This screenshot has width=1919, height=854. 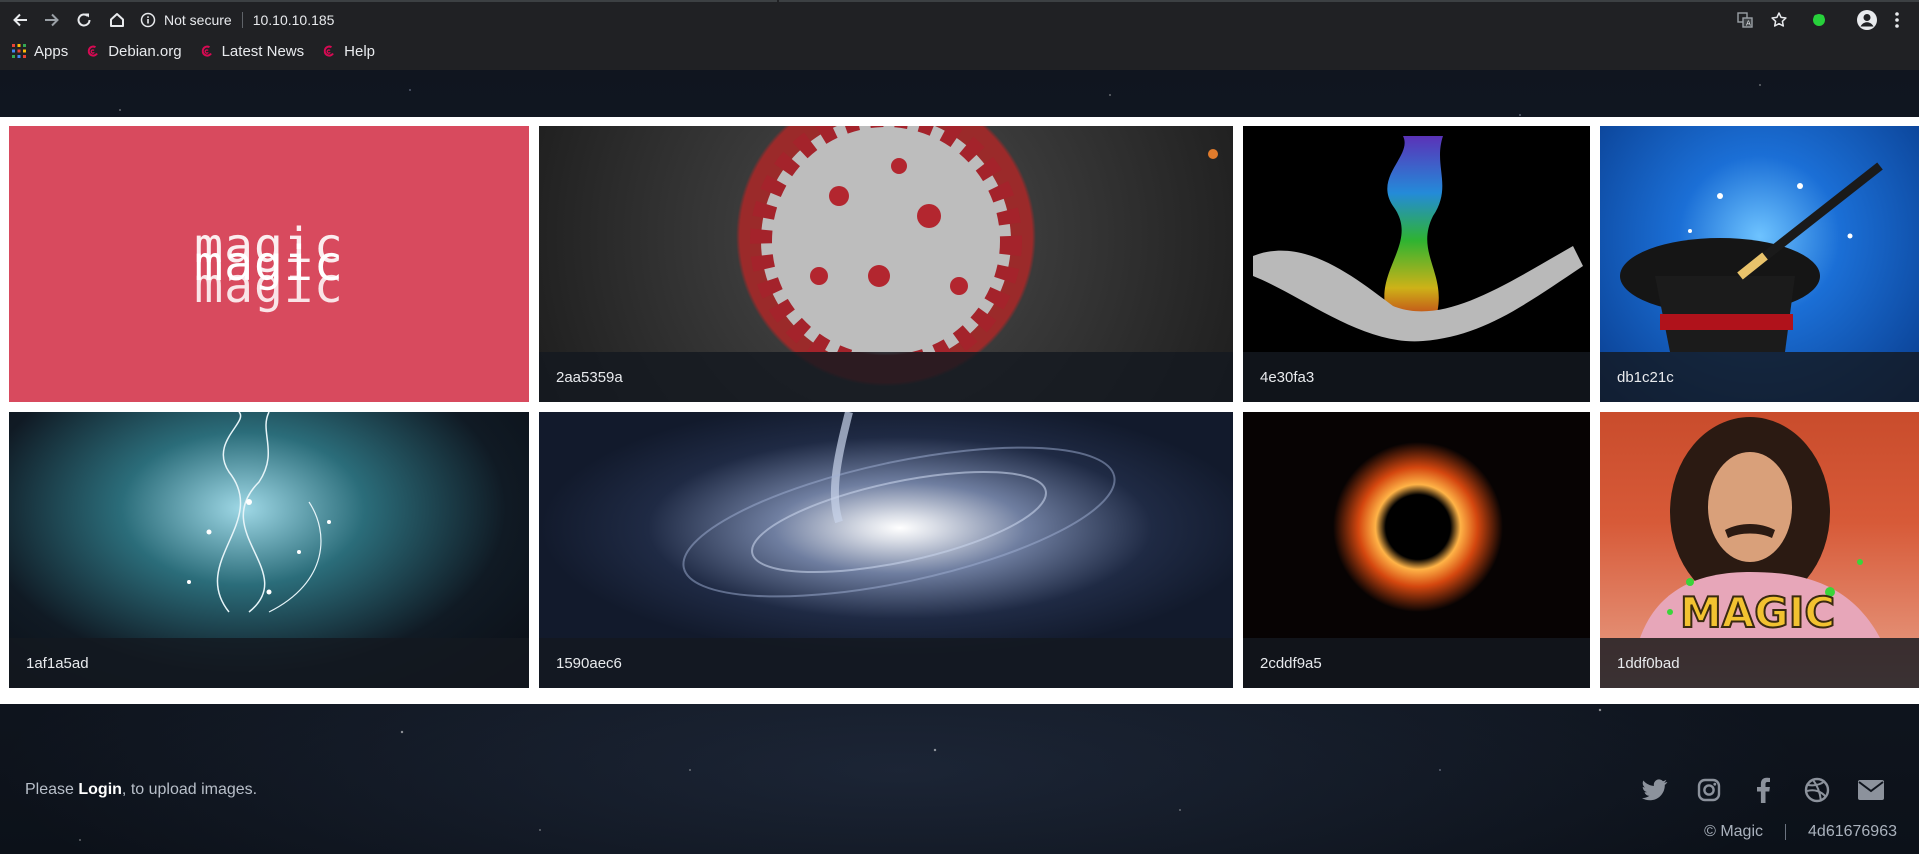 I want to click on extension-icon, so click(x=1819, y=20).